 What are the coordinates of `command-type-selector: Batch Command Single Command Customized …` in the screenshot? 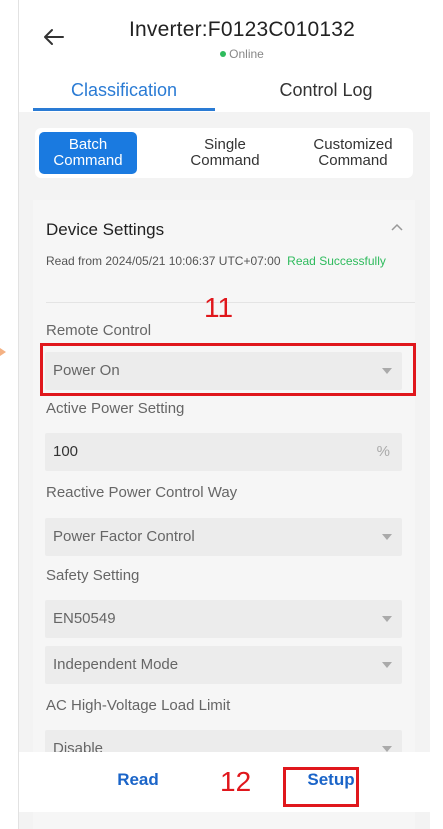 It's located at (224, 153).